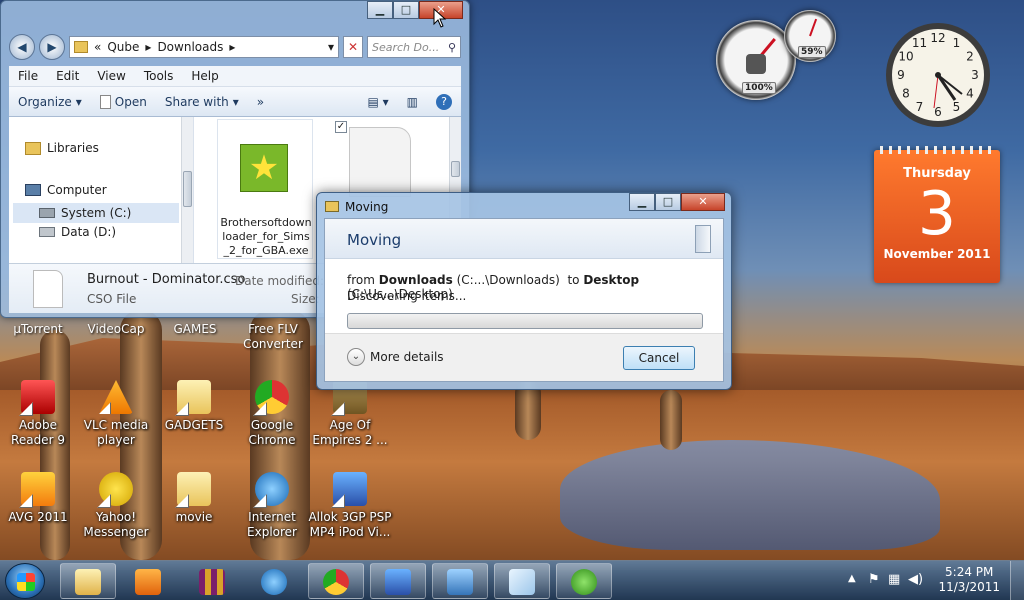  I want to click on desktop-icon-games: GAMES, so click(195, 329).